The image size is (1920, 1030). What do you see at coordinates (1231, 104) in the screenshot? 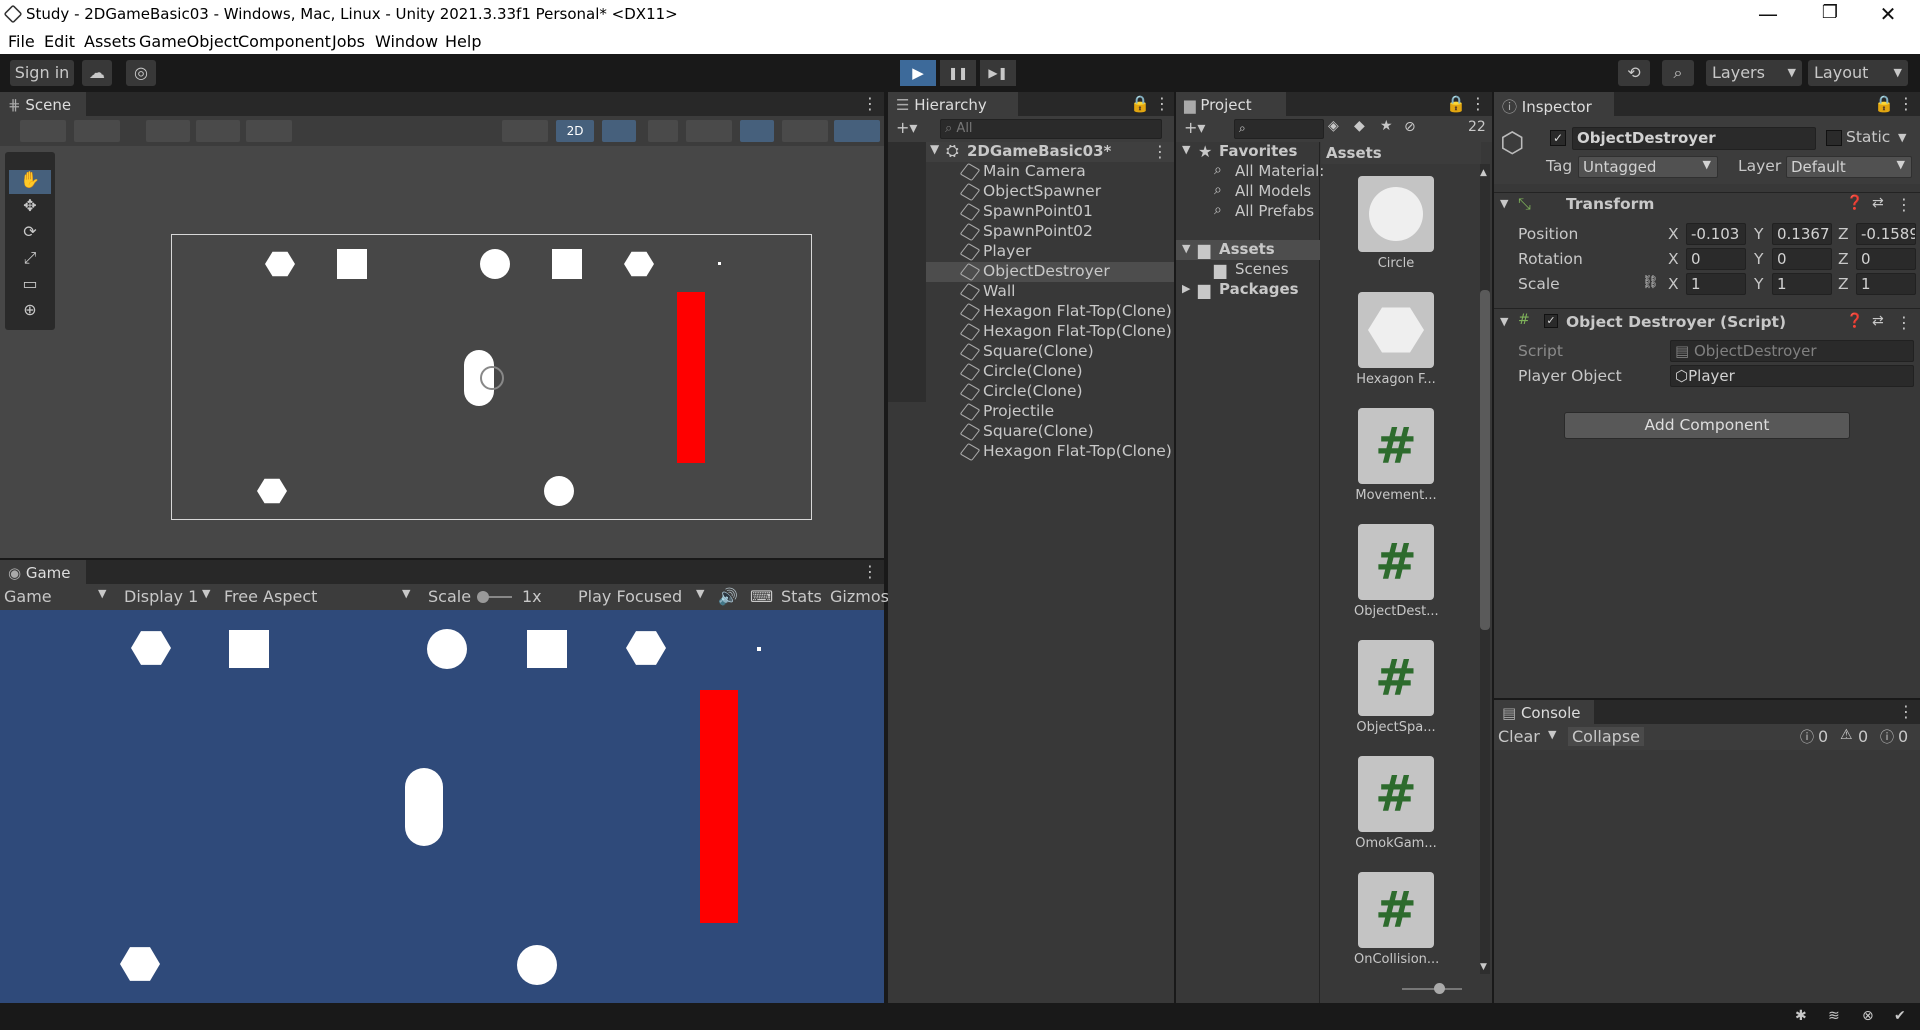
I see `tab-project: ▆ Project` at bounding box center [1231, 104].